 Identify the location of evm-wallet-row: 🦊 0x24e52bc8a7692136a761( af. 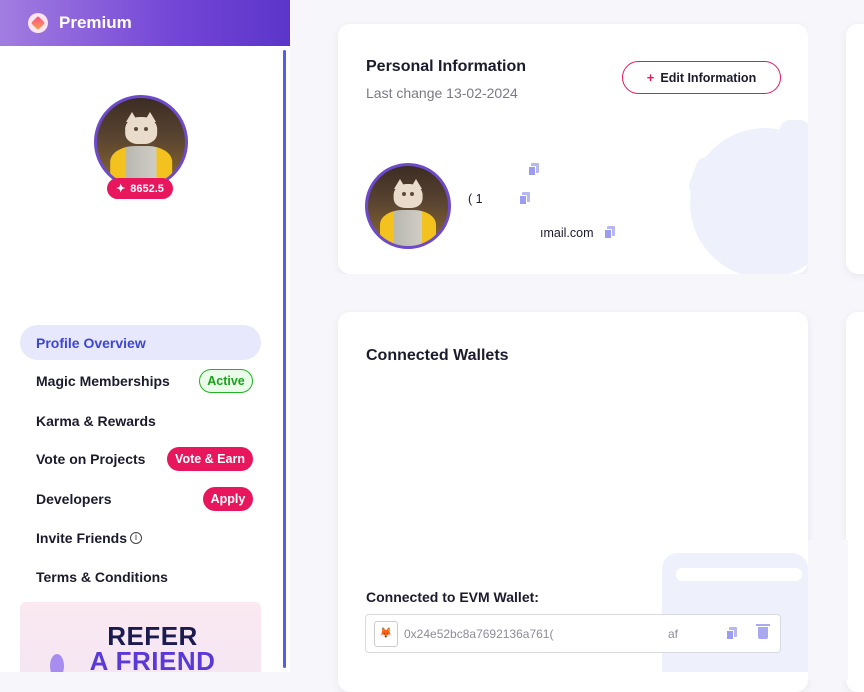
(573, 633).